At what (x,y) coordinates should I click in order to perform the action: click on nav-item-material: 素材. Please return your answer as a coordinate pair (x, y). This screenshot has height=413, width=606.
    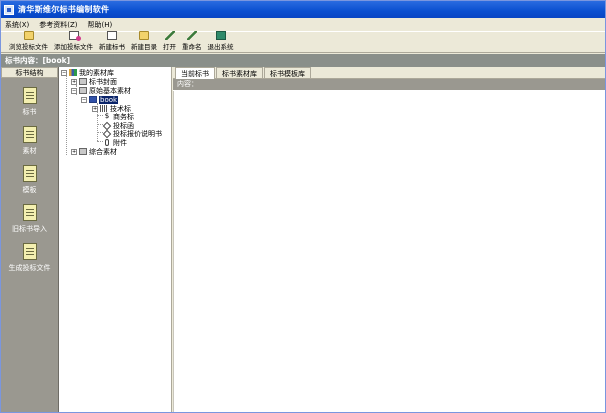
    Looking at the image, I should click on (29, 141).